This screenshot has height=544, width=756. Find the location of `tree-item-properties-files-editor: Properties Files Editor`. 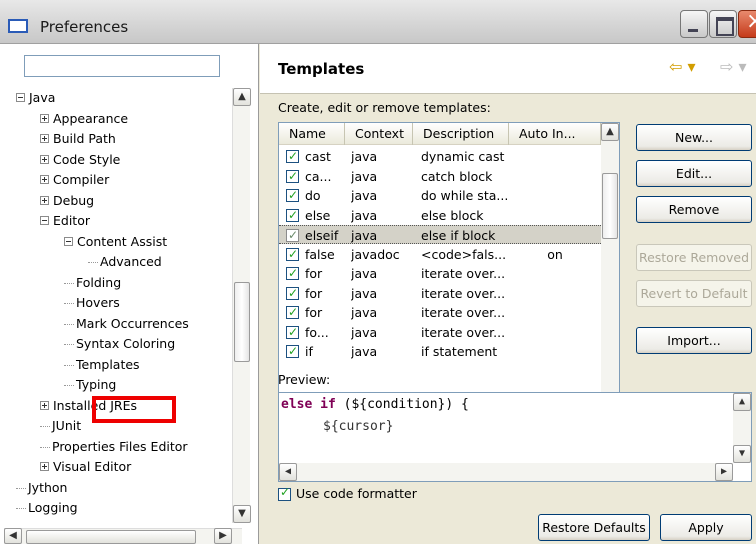

tree-item-properties-files-editor: Properties Files Editor is located at coordinates (114, 447).